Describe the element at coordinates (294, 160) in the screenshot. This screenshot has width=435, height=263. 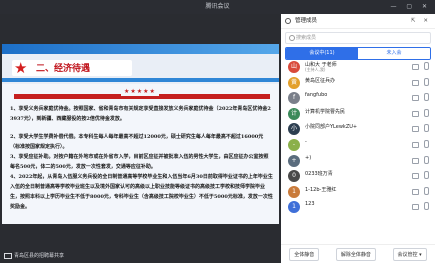
I see `avatar: +` at that location.